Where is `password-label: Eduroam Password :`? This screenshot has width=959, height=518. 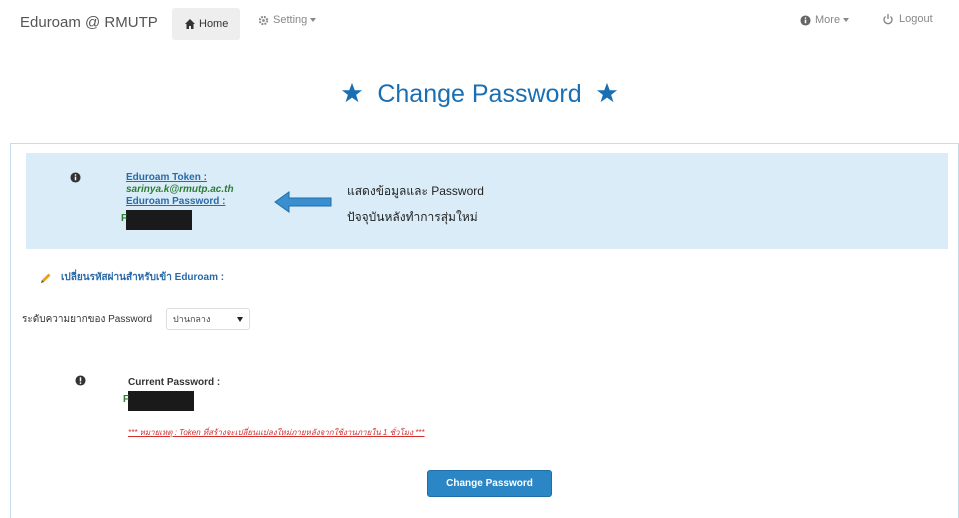 password-label: Eduroam Password : is located at coordinates (176, 201).